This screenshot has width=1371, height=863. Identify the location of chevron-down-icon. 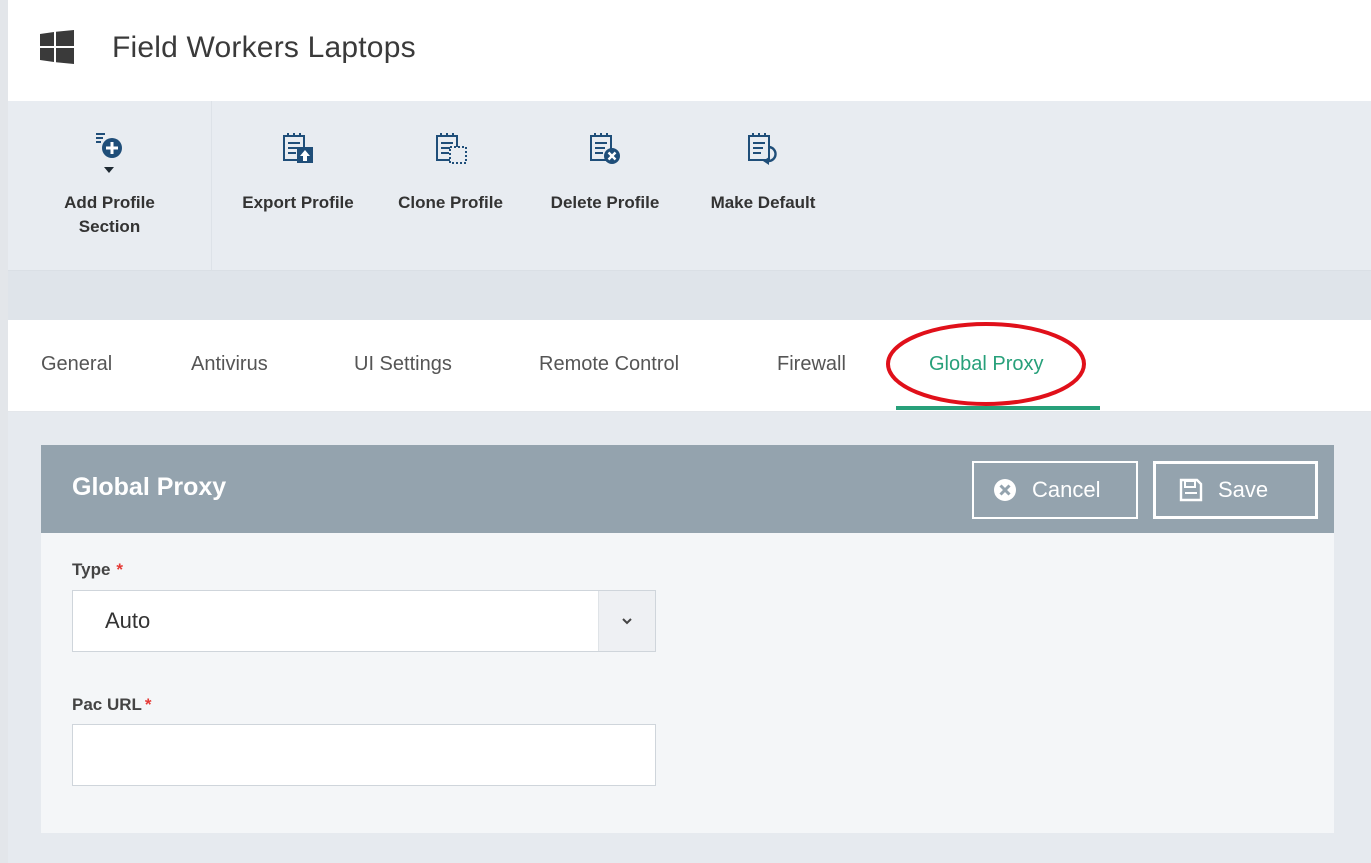
(627, 621).